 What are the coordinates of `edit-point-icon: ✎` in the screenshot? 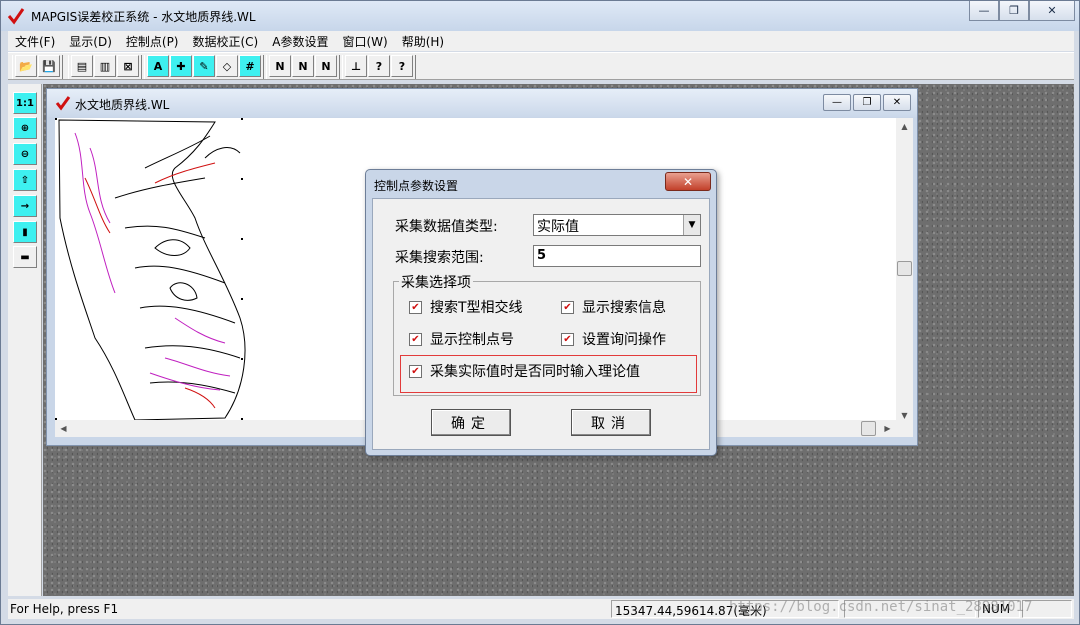 It's located at (204, 66).